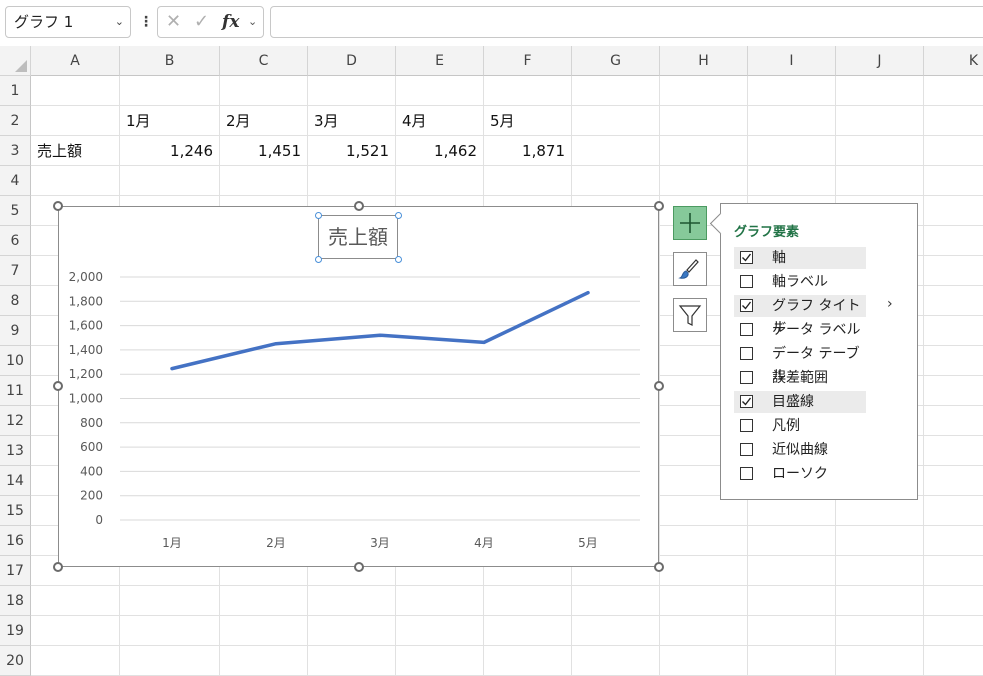 The image size is (983, 676). What do you see at coordinates (953, 91) in the screenshot?
I see `cell-k1` at bounding box center [953, 91].